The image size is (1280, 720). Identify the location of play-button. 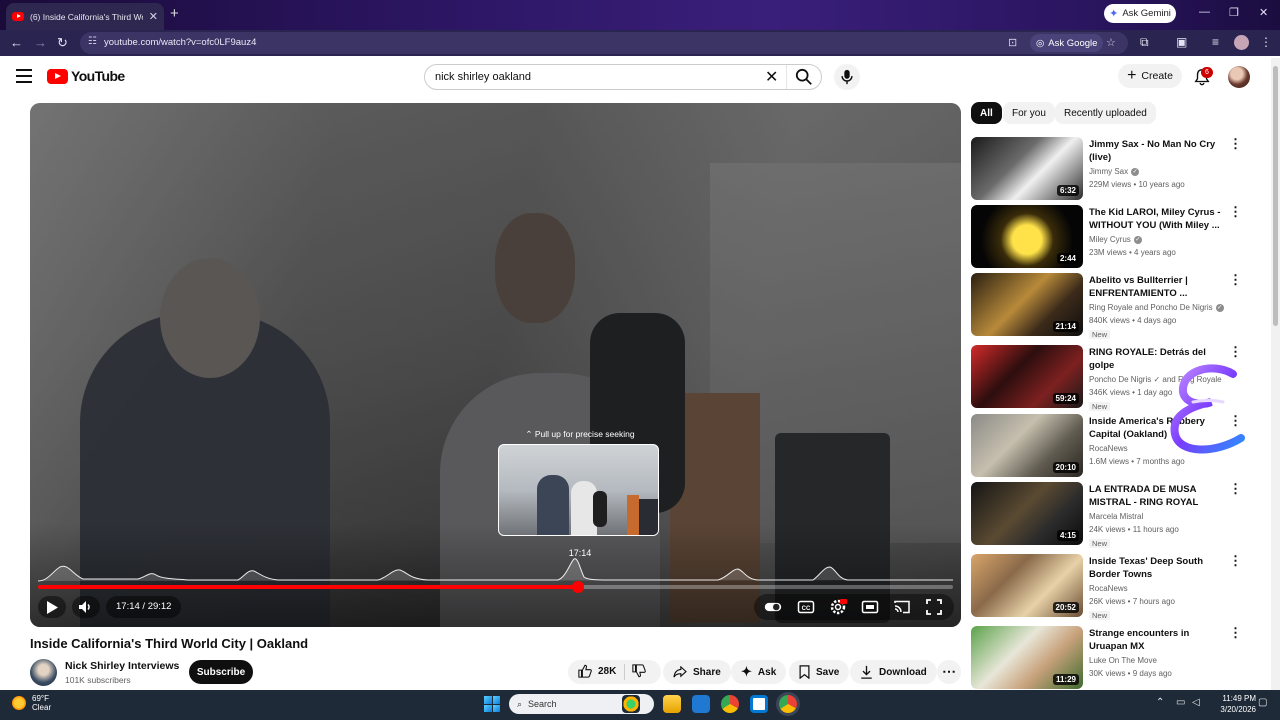
(52, 607).